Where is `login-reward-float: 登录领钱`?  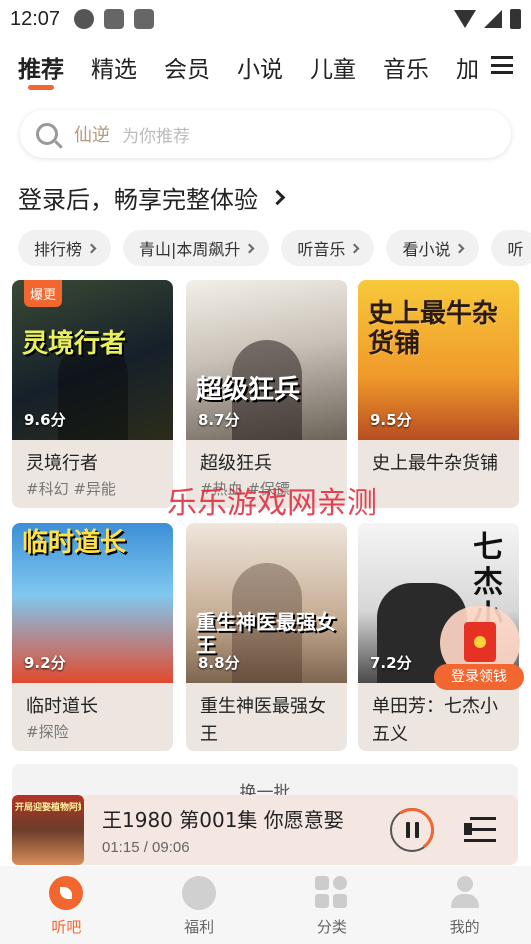 login-reward-float: 登录领钱 is located at coordinates (479, 648).